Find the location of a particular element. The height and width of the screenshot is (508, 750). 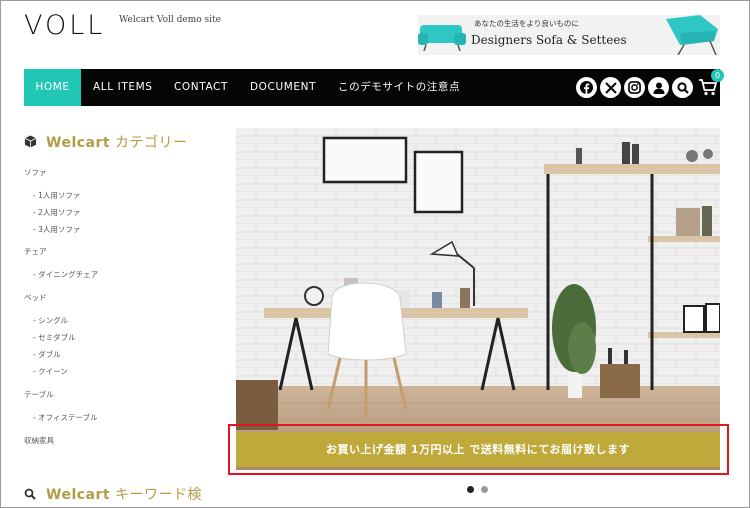

site-tagline: Welcart Voll demo site is located at coordinates (170, 20).